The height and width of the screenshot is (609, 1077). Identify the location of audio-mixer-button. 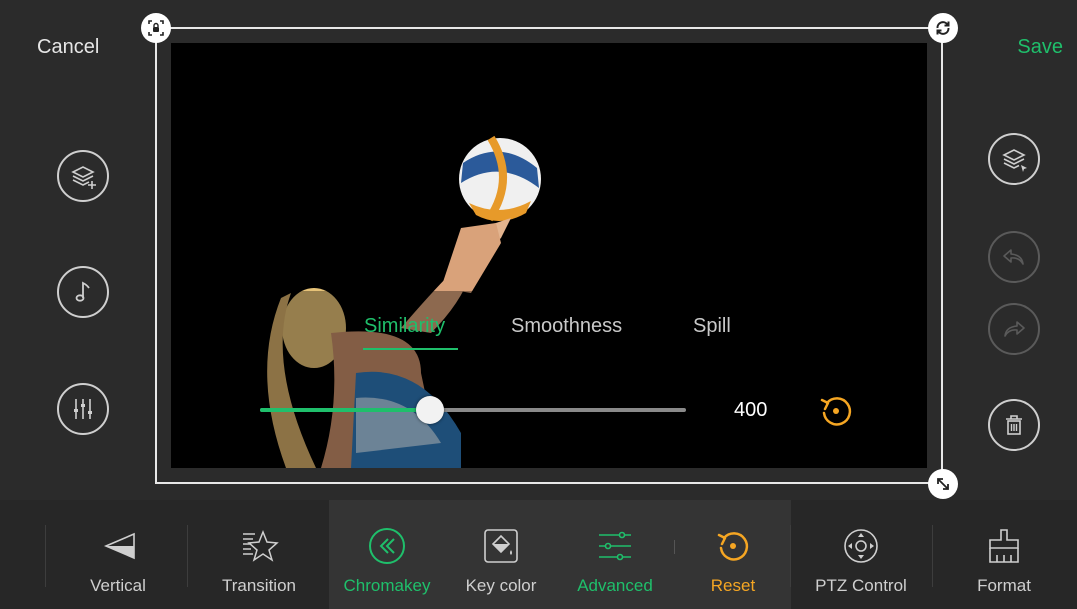
(83, 409).